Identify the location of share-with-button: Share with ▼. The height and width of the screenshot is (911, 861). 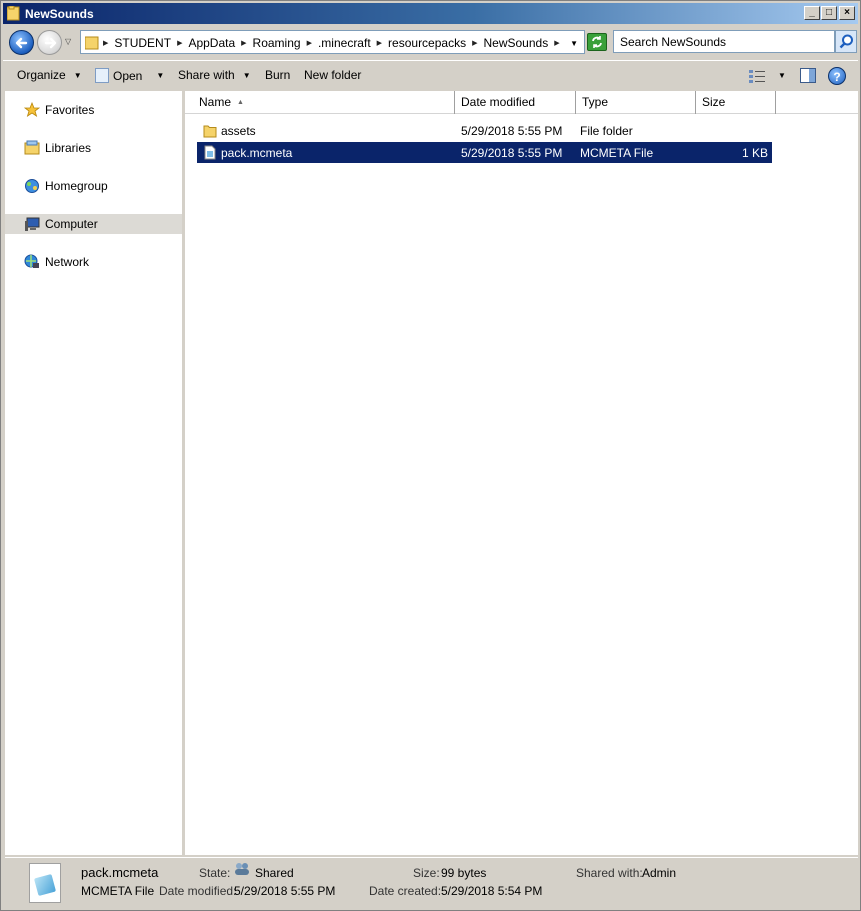
(214, 75).